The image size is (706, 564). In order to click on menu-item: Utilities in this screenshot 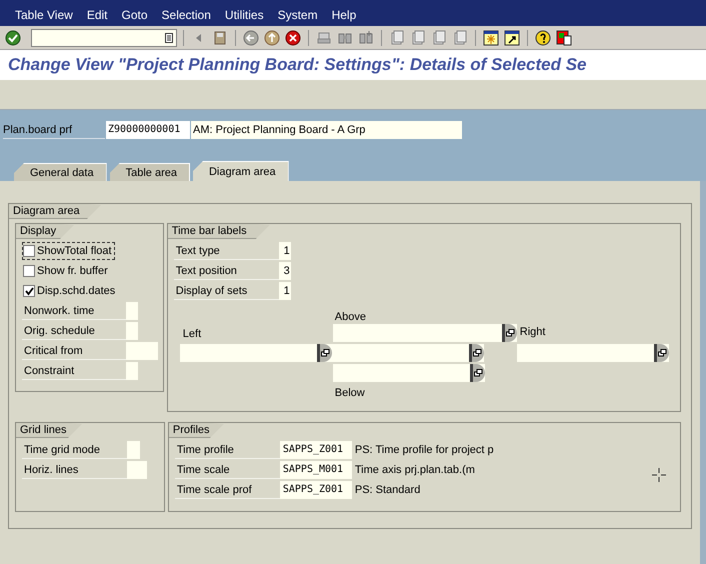, I will do `click(244, 15)`.